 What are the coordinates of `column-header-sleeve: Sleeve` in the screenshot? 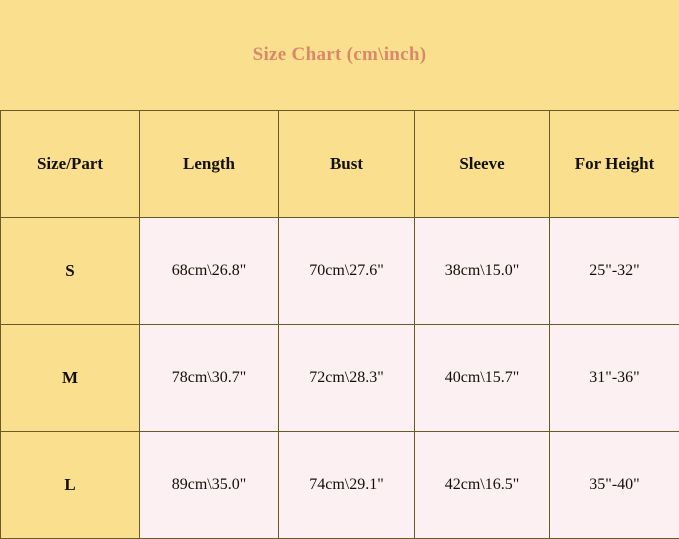 It's located at (482, 164).